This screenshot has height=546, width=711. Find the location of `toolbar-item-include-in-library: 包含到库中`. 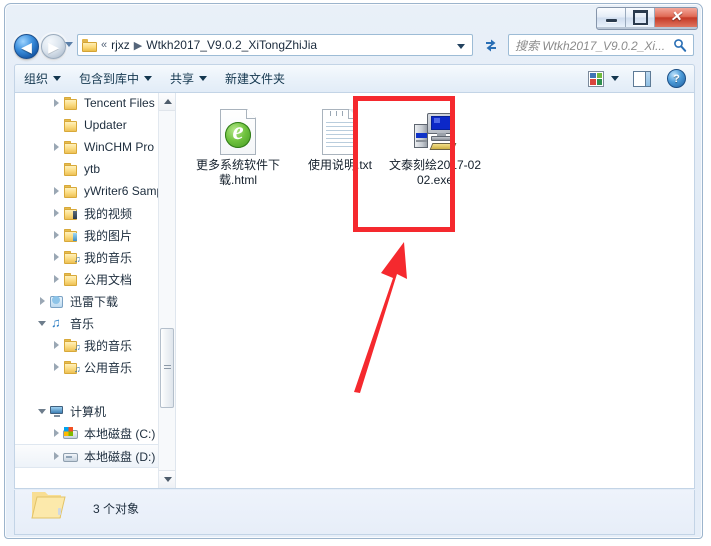

toolbar-item-include-in-library: 包含到库中 is located at coordinates (115, 79).